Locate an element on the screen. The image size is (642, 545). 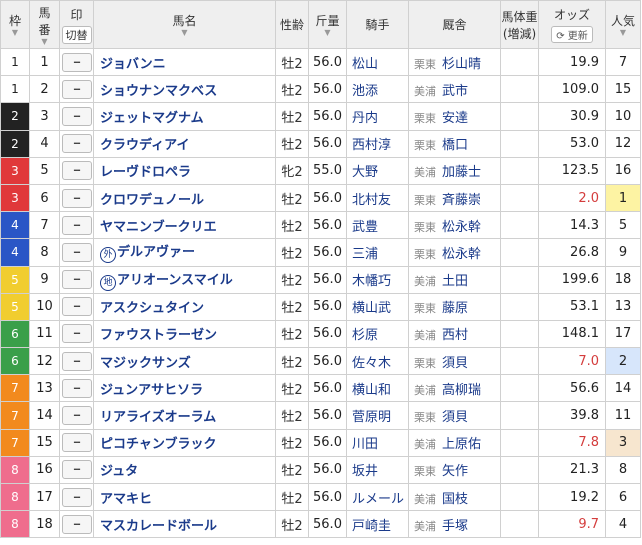
trainer-link: 斉藤崇 is located at coordinates (461, 200).